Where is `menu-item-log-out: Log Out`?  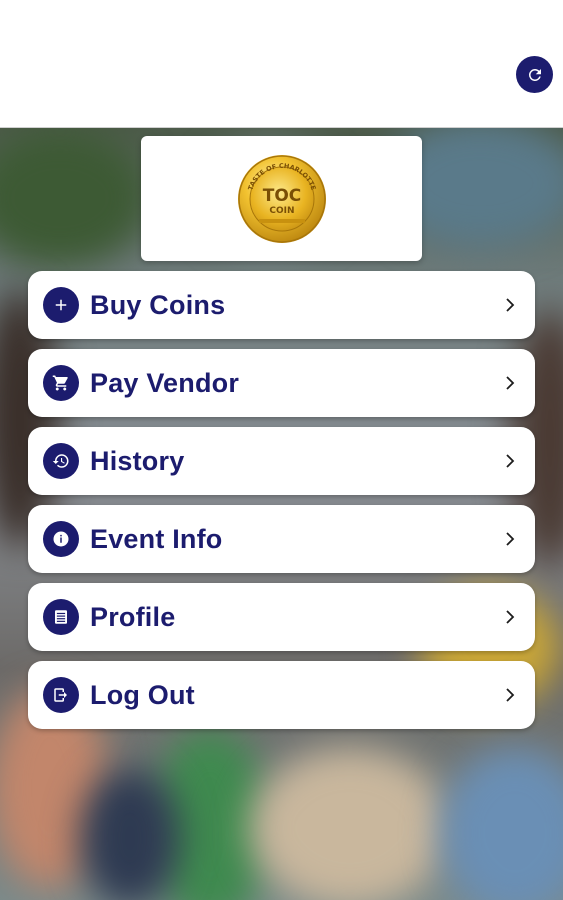 menu-item-log-out: Log Out is located at coordinates (281, 695).